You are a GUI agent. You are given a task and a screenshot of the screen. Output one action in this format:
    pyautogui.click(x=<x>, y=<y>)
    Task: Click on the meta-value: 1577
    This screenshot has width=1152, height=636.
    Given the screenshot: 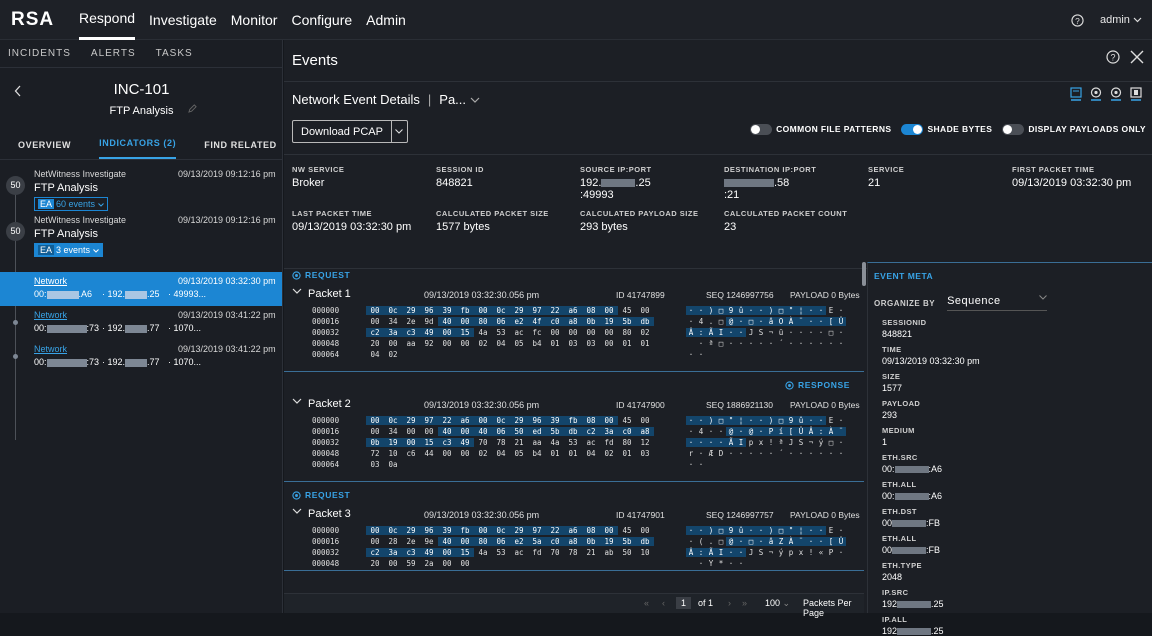 What is the action you would take?
    pyautogui.click(x=1017, y=388)
    